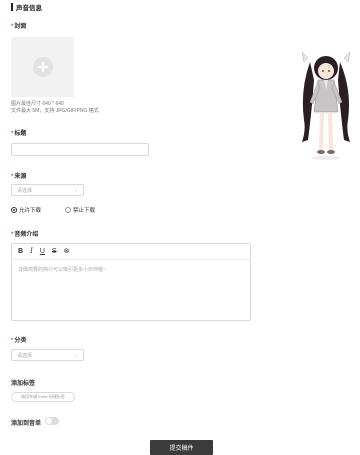 This screenshot has width=360, height=455. What do you see at coordinates (12, 7) in the screenshot?
I see `section-bar` at bounding box center [12, 7].